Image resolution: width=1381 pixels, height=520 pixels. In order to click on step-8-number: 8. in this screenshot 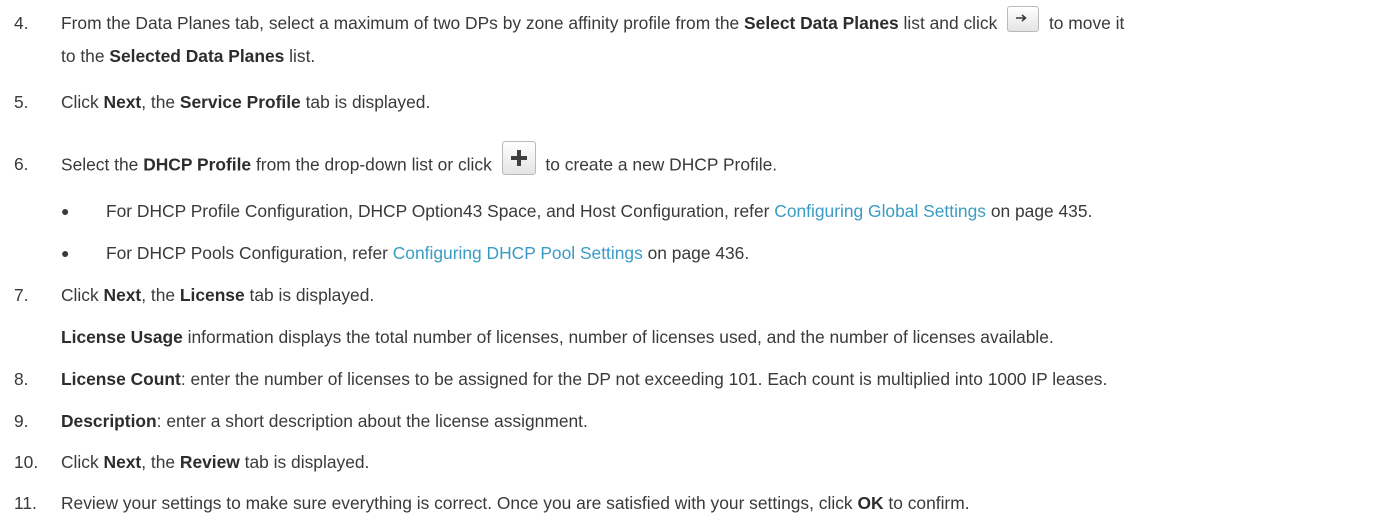, I will do `click(21, 379)`.